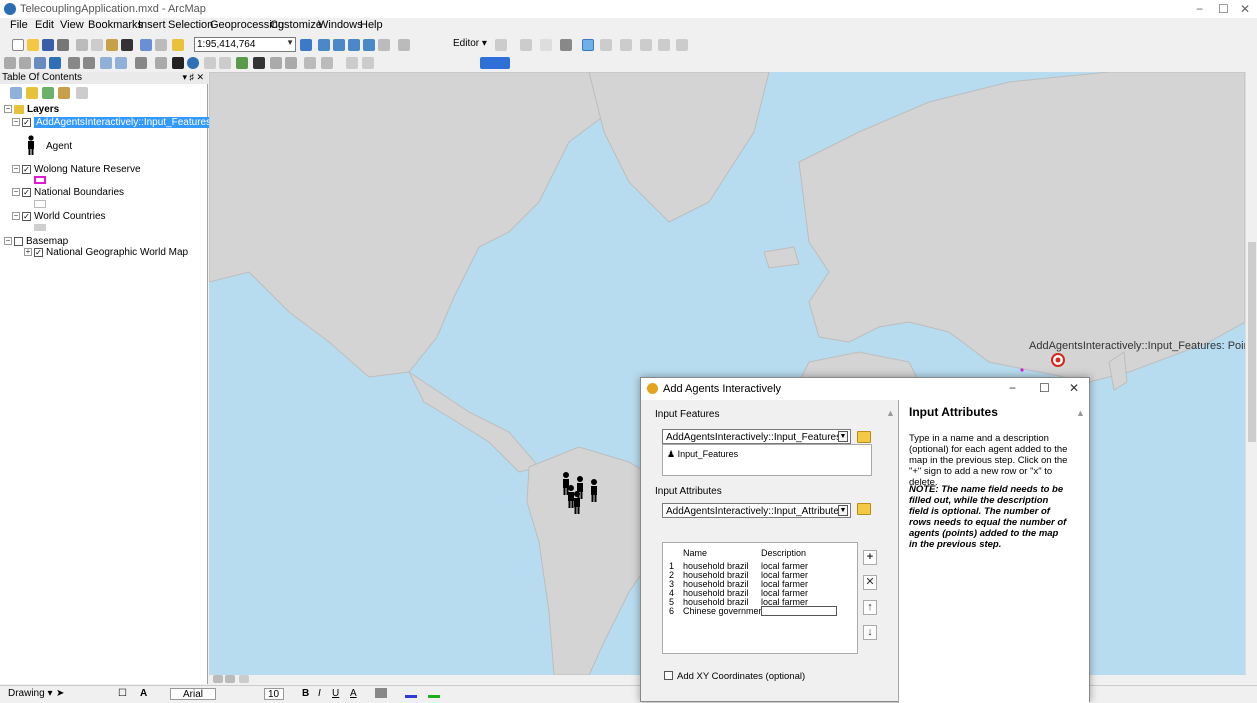  I want to click on undo-icon, so click(146, 45).